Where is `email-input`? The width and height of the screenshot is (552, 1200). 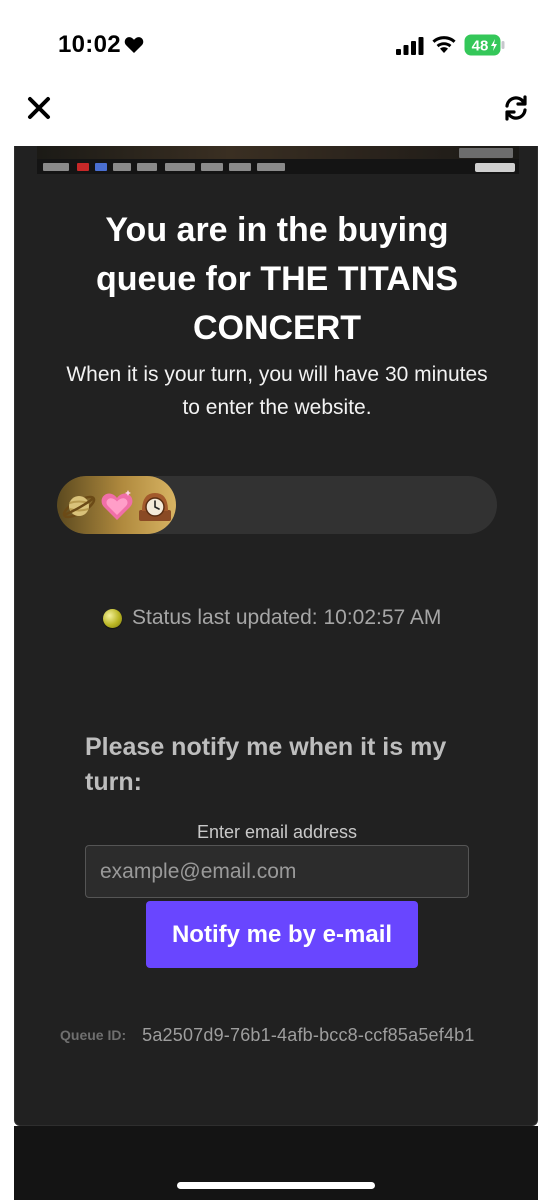 email-input is located at coordinates (277, 871).